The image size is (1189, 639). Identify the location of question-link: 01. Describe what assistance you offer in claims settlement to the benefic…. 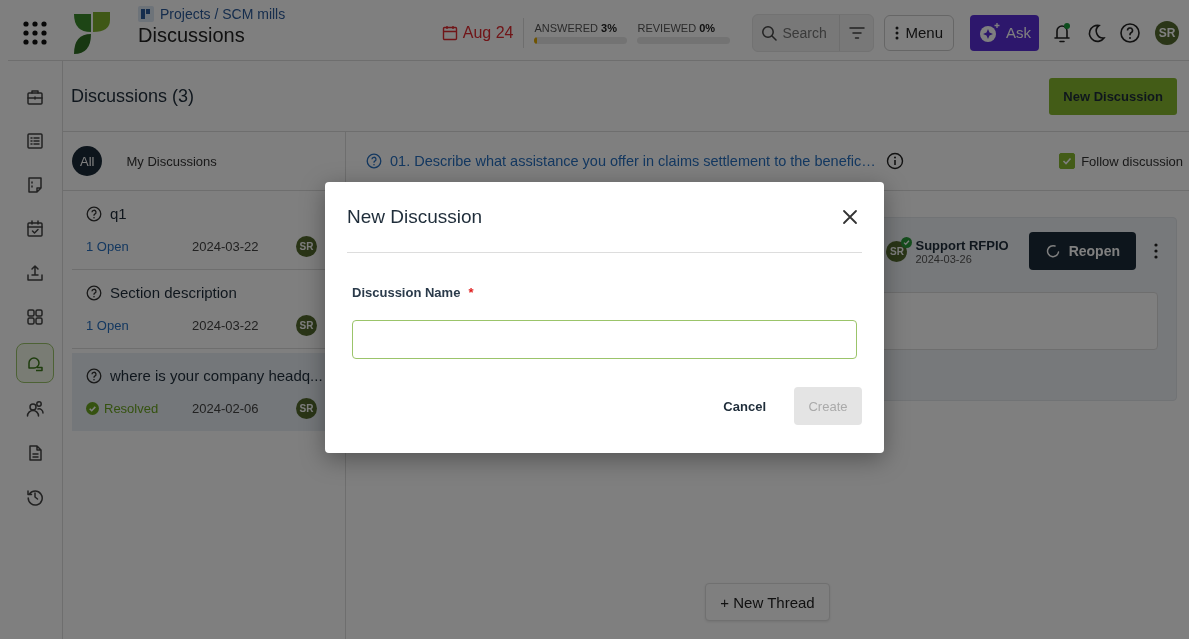
(633, 161).